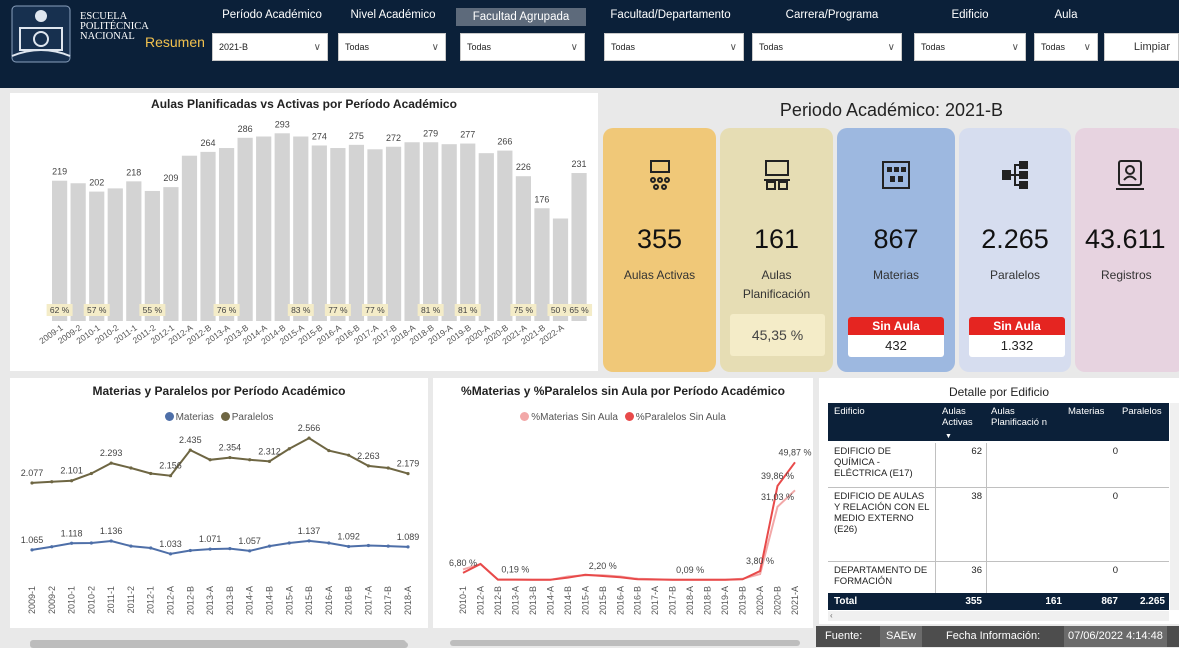  I want to click on bar-value-label: 202, so click(96, 183).